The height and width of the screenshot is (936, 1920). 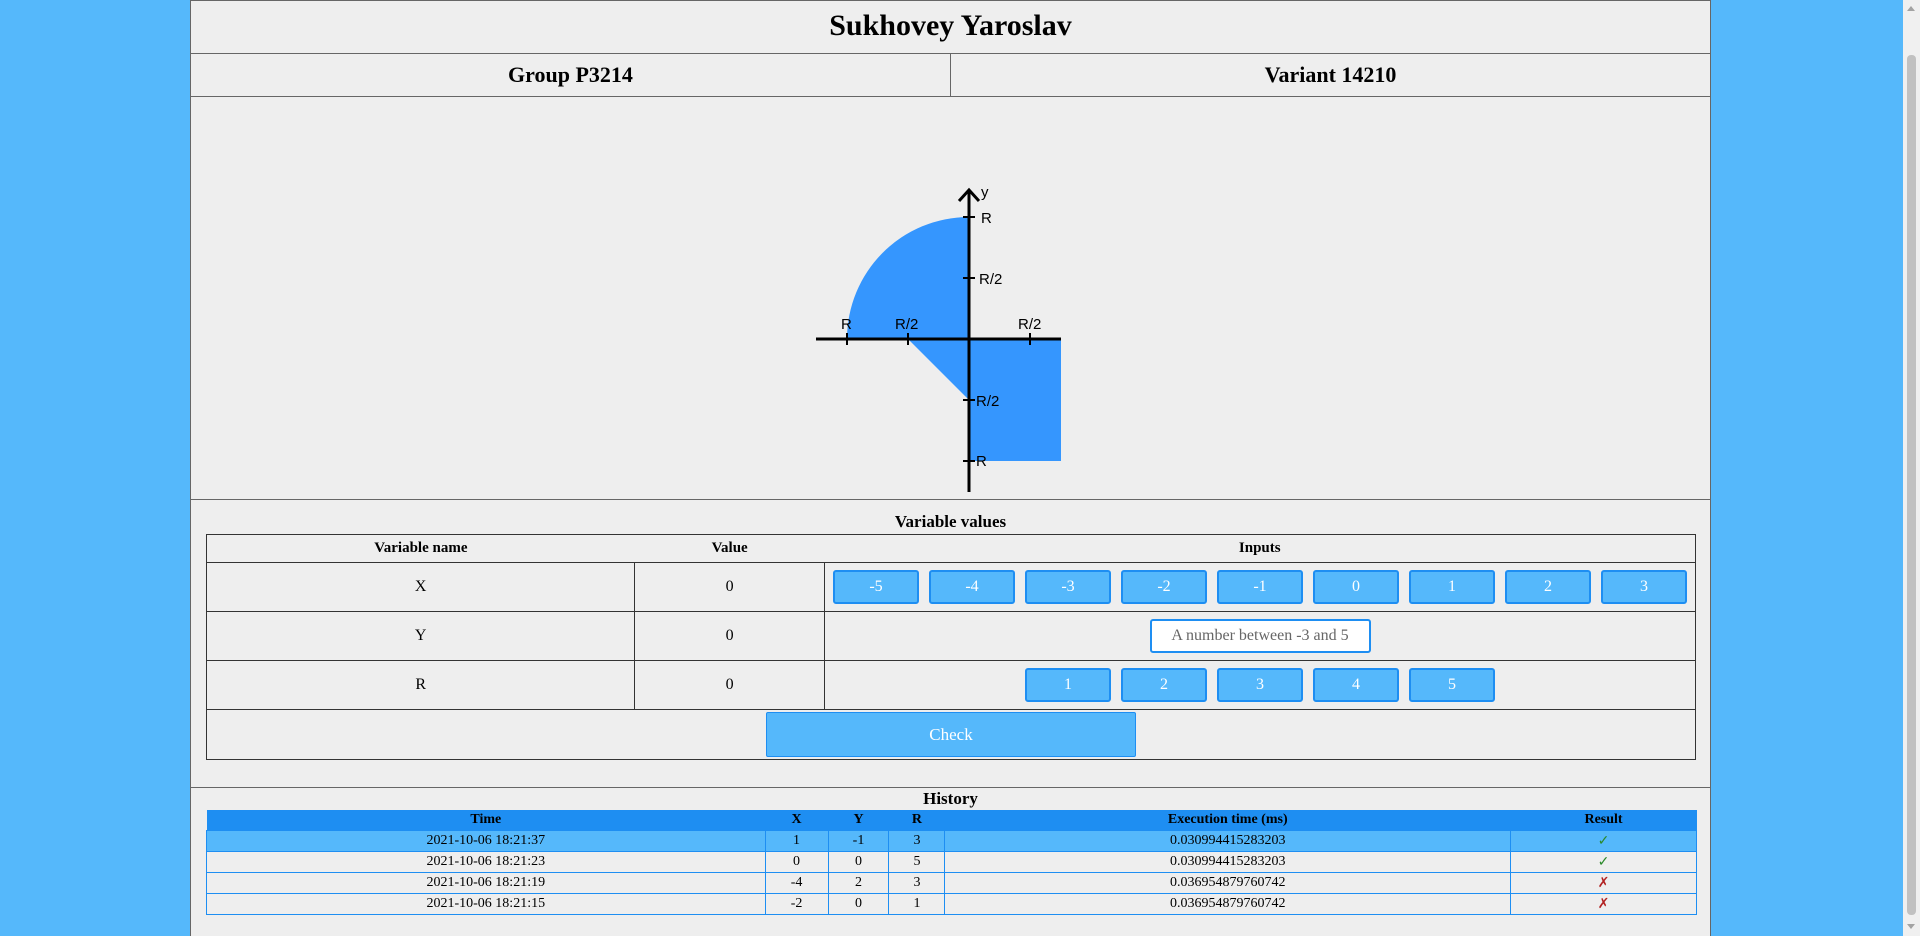 I want to click on history-r: 1, so click(x=917, y=904).